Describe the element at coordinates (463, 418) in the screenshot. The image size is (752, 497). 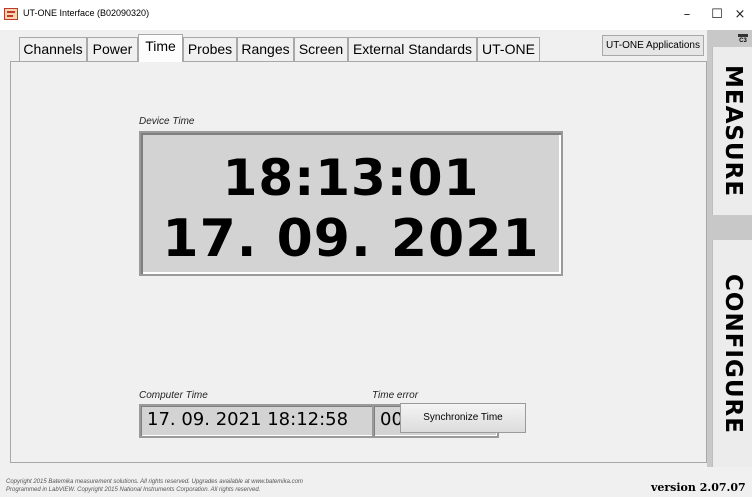
I see `synchronize-time-button: Synchronize Time` at that location.